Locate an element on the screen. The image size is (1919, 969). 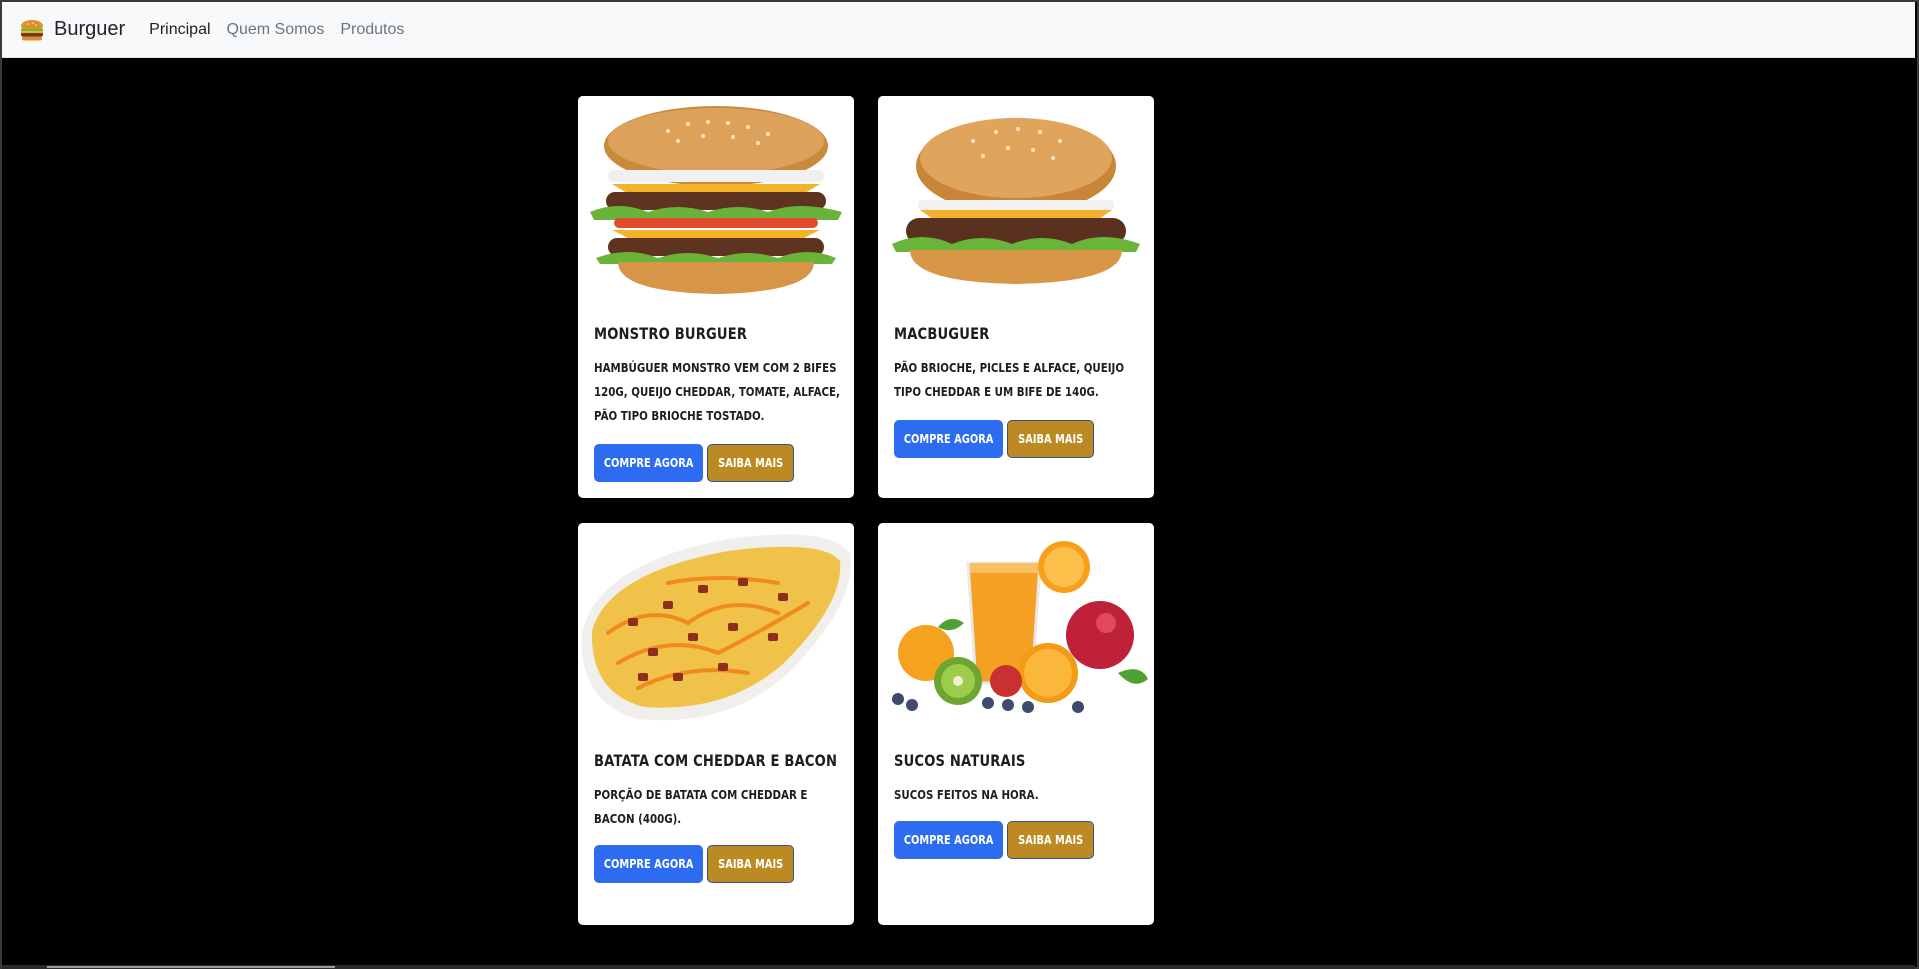
product-title: Batata com Cheddar e Bacon is located at coordinates (716, 760).